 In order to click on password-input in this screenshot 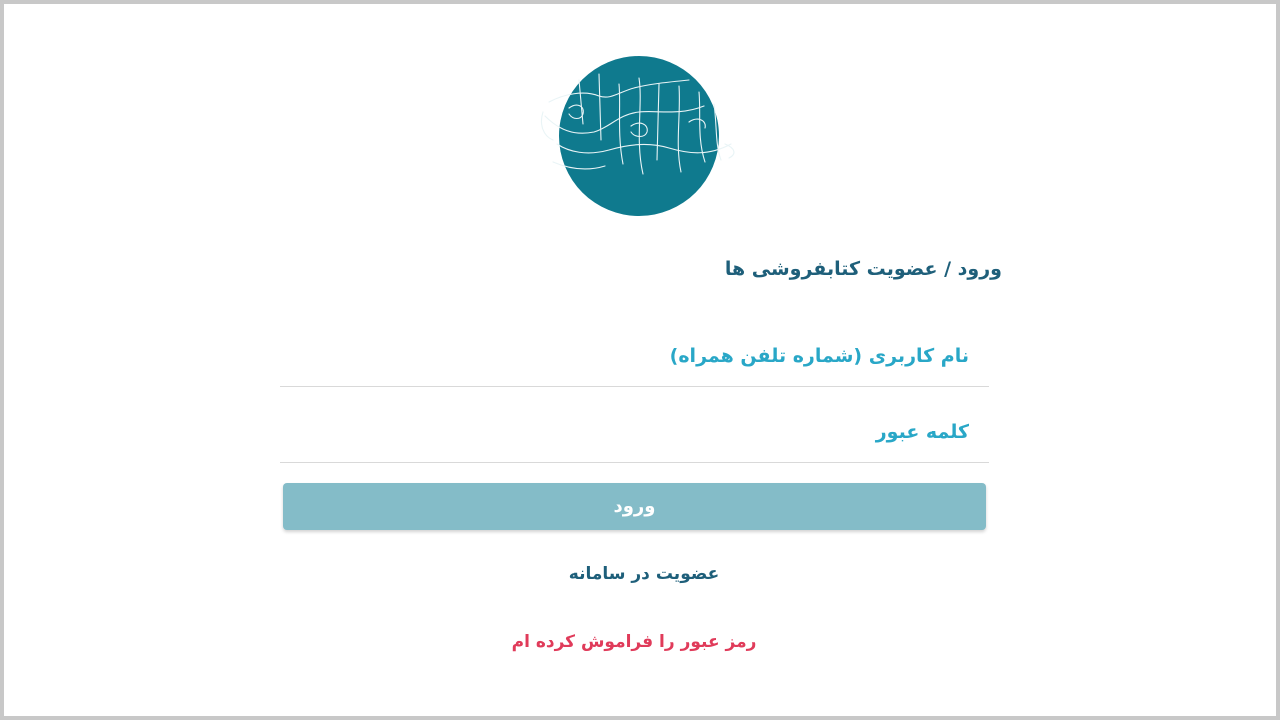, I will do `click(634, 432)`.